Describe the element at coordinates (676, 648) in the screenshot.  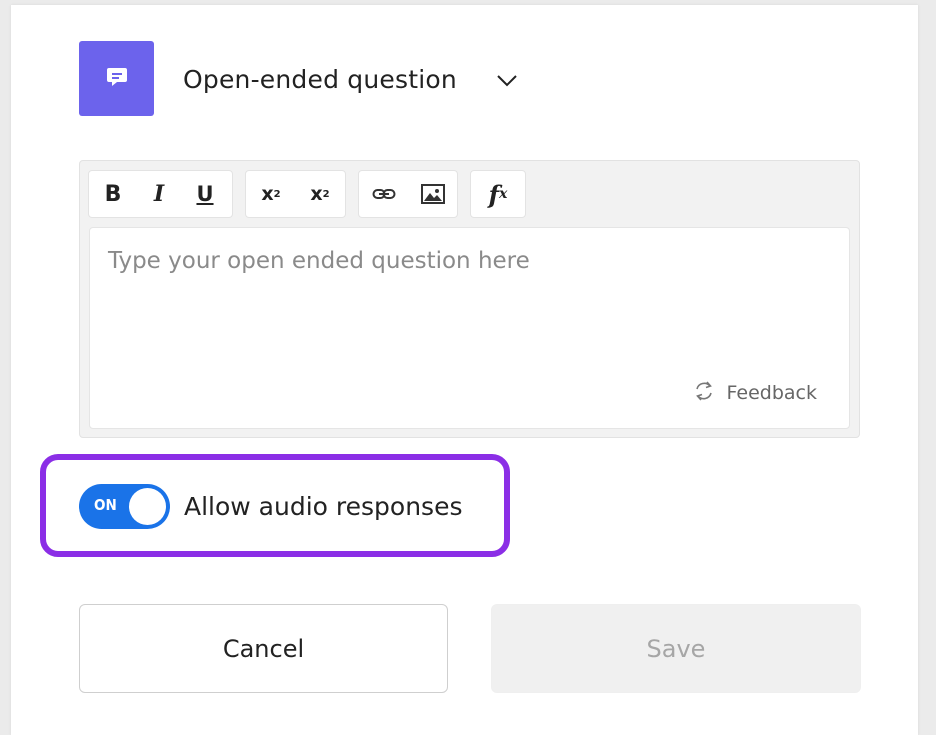
I see `save-button: Save` at that location.